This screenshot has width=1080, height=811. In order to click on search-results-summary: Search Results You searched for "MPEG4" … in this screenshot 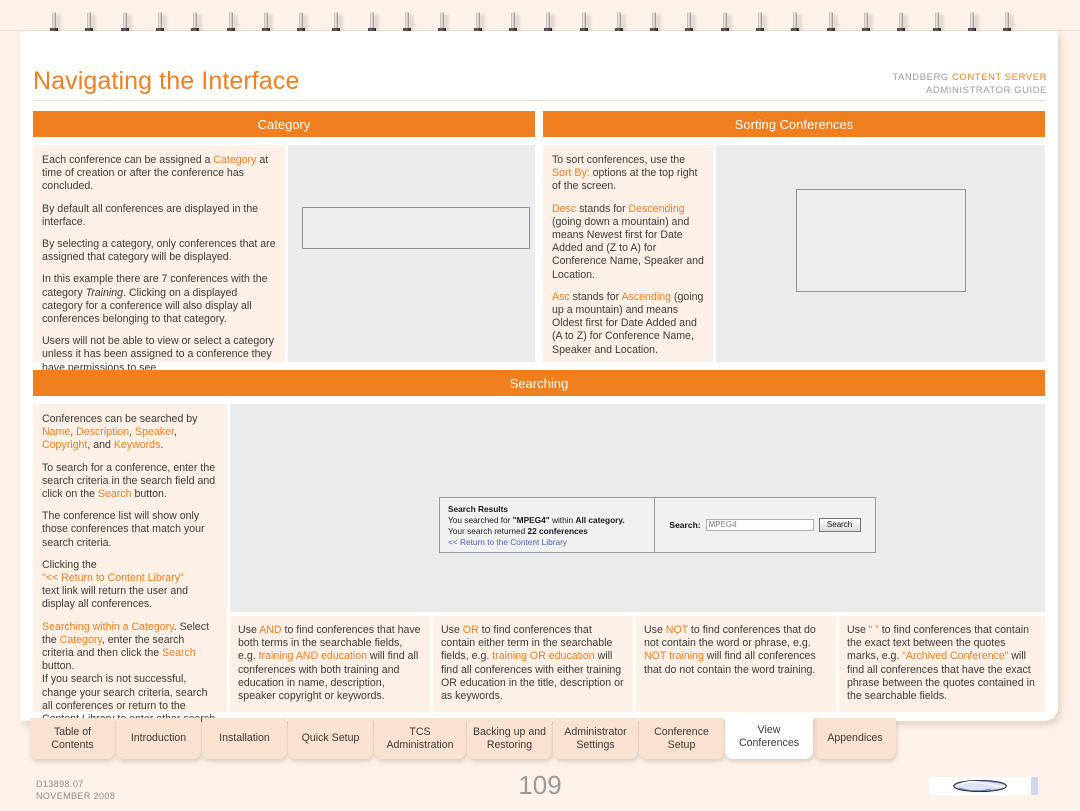, I will do `click(547, 525)`.